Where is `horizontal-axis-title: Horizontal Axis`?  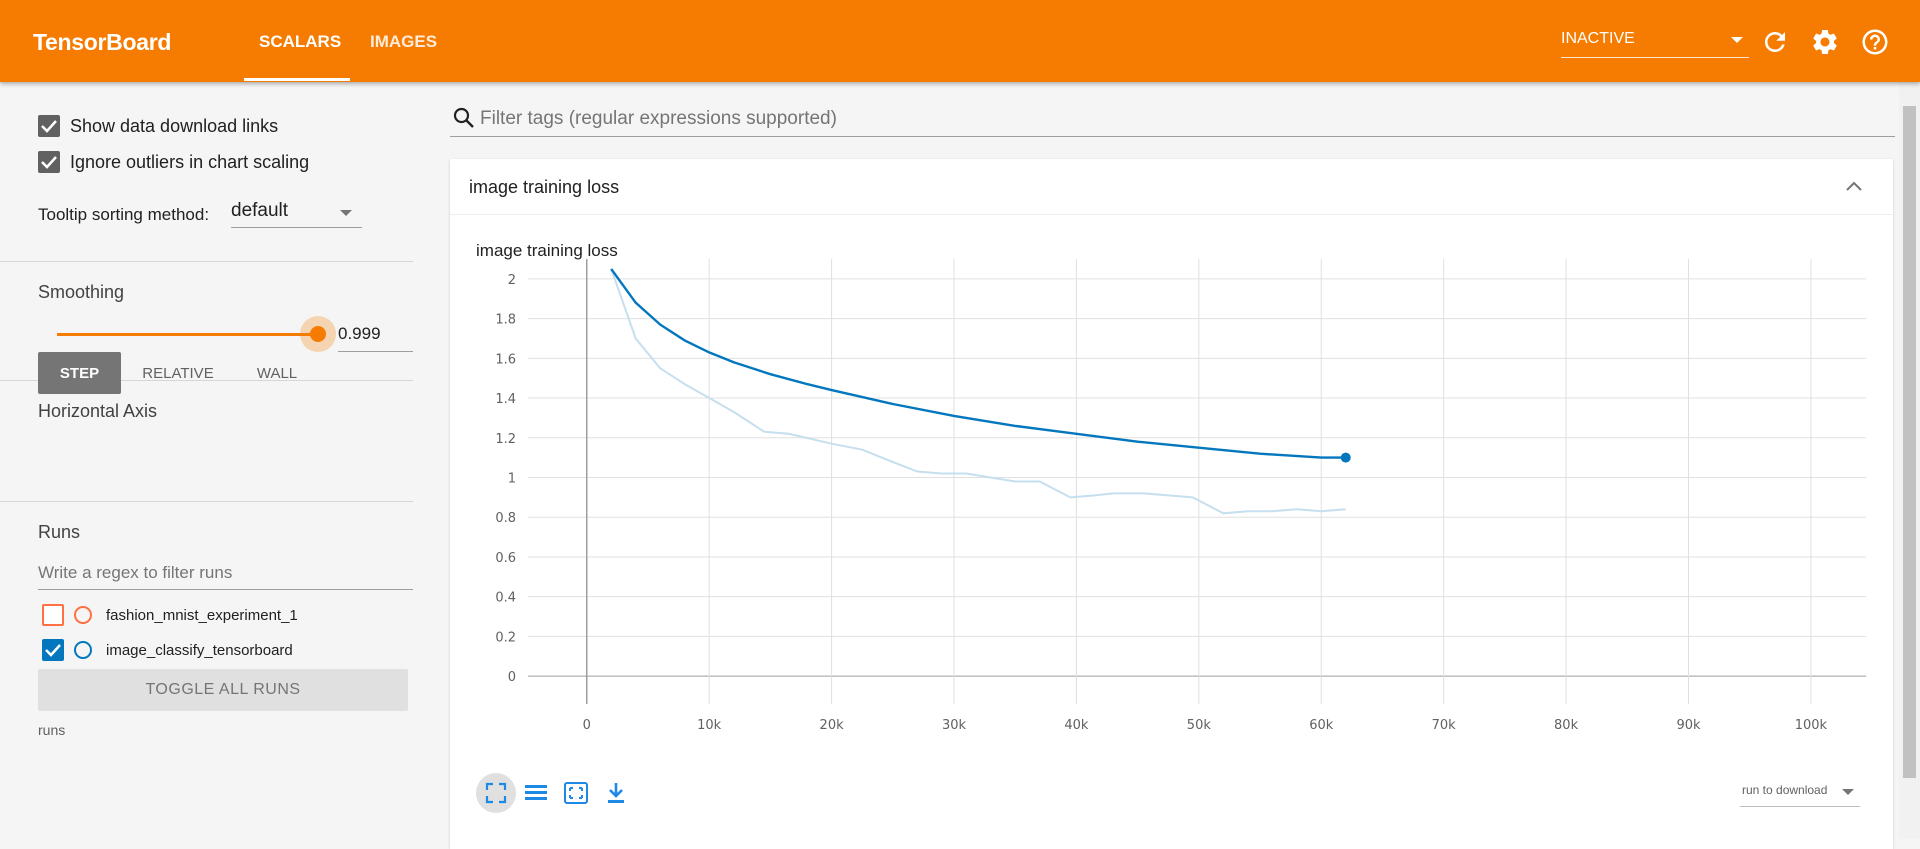 horizontal-axis-title: Horizontal Axis is located at coordinates (98, 411).